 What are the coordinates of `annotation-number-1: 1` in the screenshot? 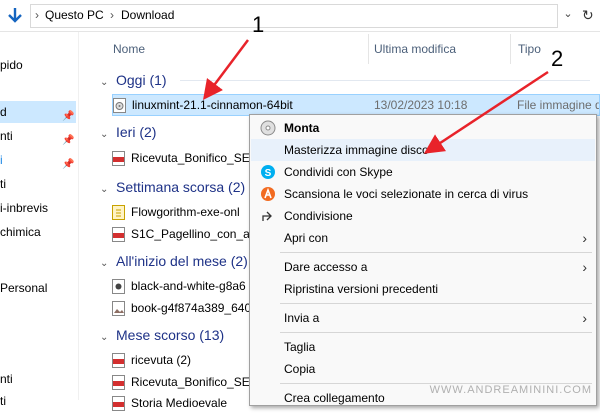 It's located at (258, 24).